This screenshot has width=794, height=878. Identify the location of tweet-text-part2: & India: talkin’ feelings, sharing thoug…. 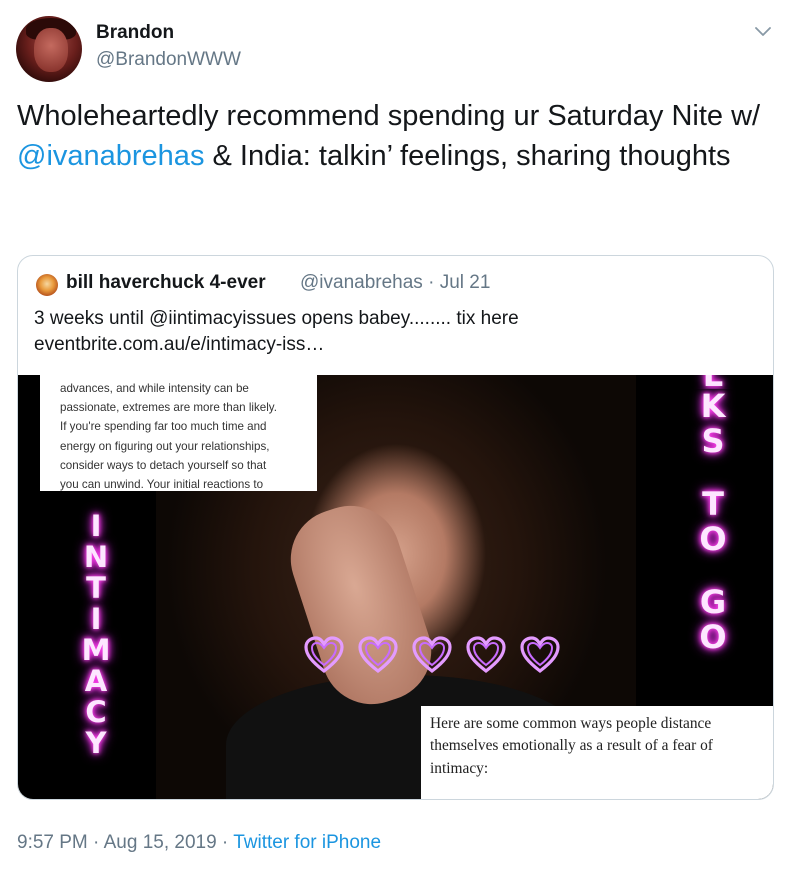
(467, 156).